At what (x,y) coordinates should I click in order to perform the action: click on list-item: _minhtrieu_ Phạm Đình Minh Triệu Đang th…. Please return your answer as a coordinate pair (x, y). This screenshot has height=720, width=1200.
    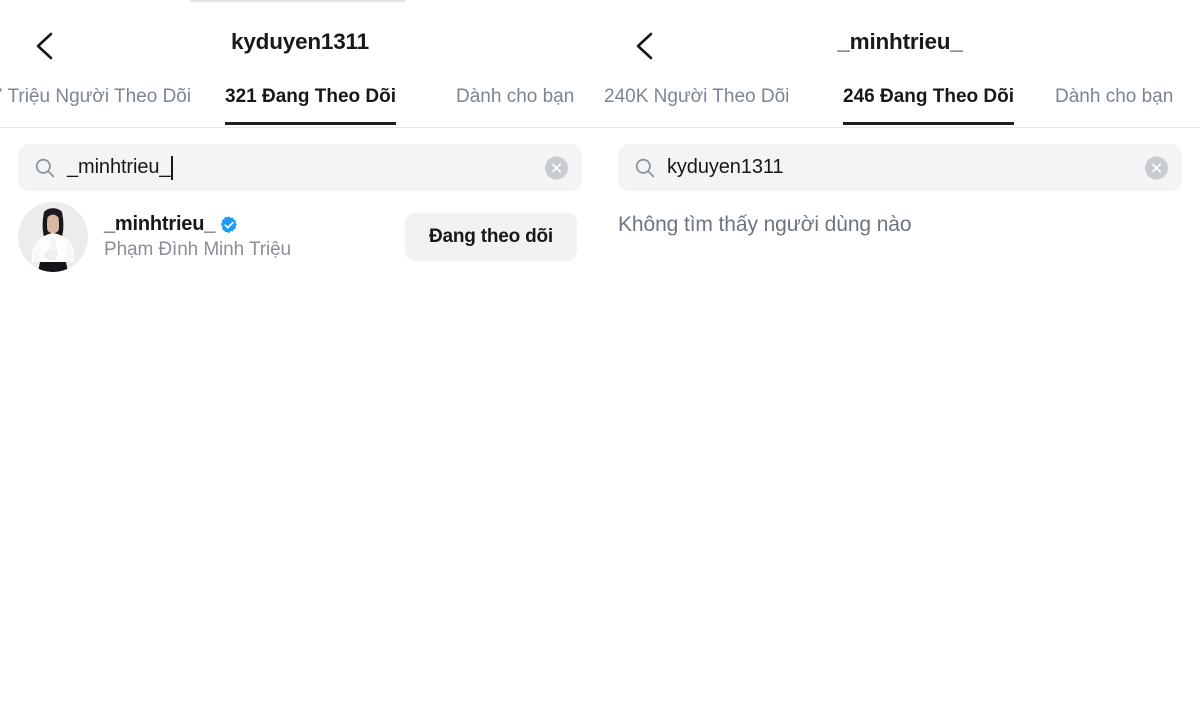
    Looking at the image, I should click on (300, 233).